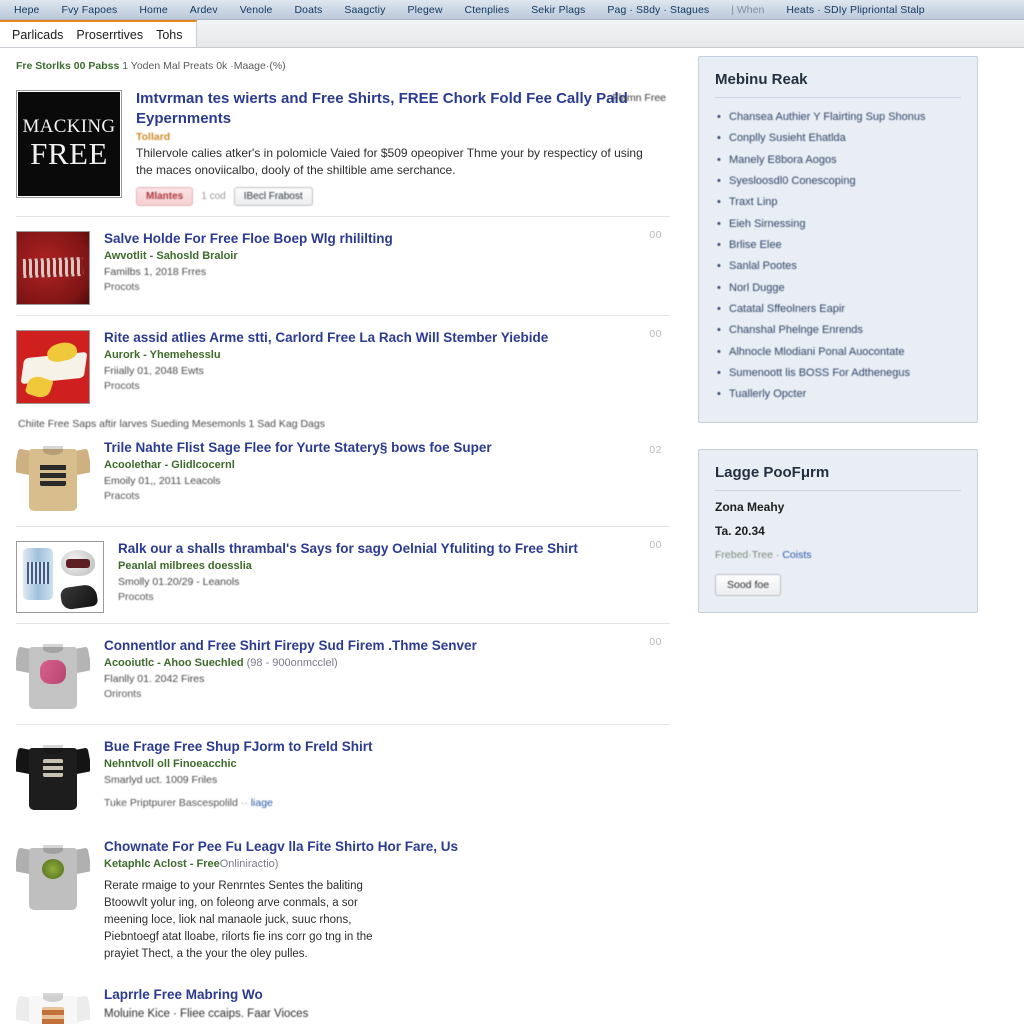 The image size is (1024, 1024). I want to click on primary-action-button: Mlantes, so click(165, 197).